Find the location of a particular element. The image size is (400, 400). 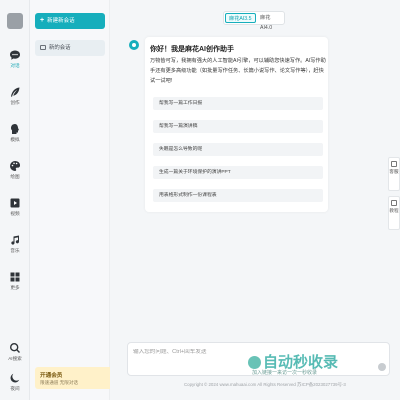

nav-item-chat: 对话 is located at coordinates (15, 62).